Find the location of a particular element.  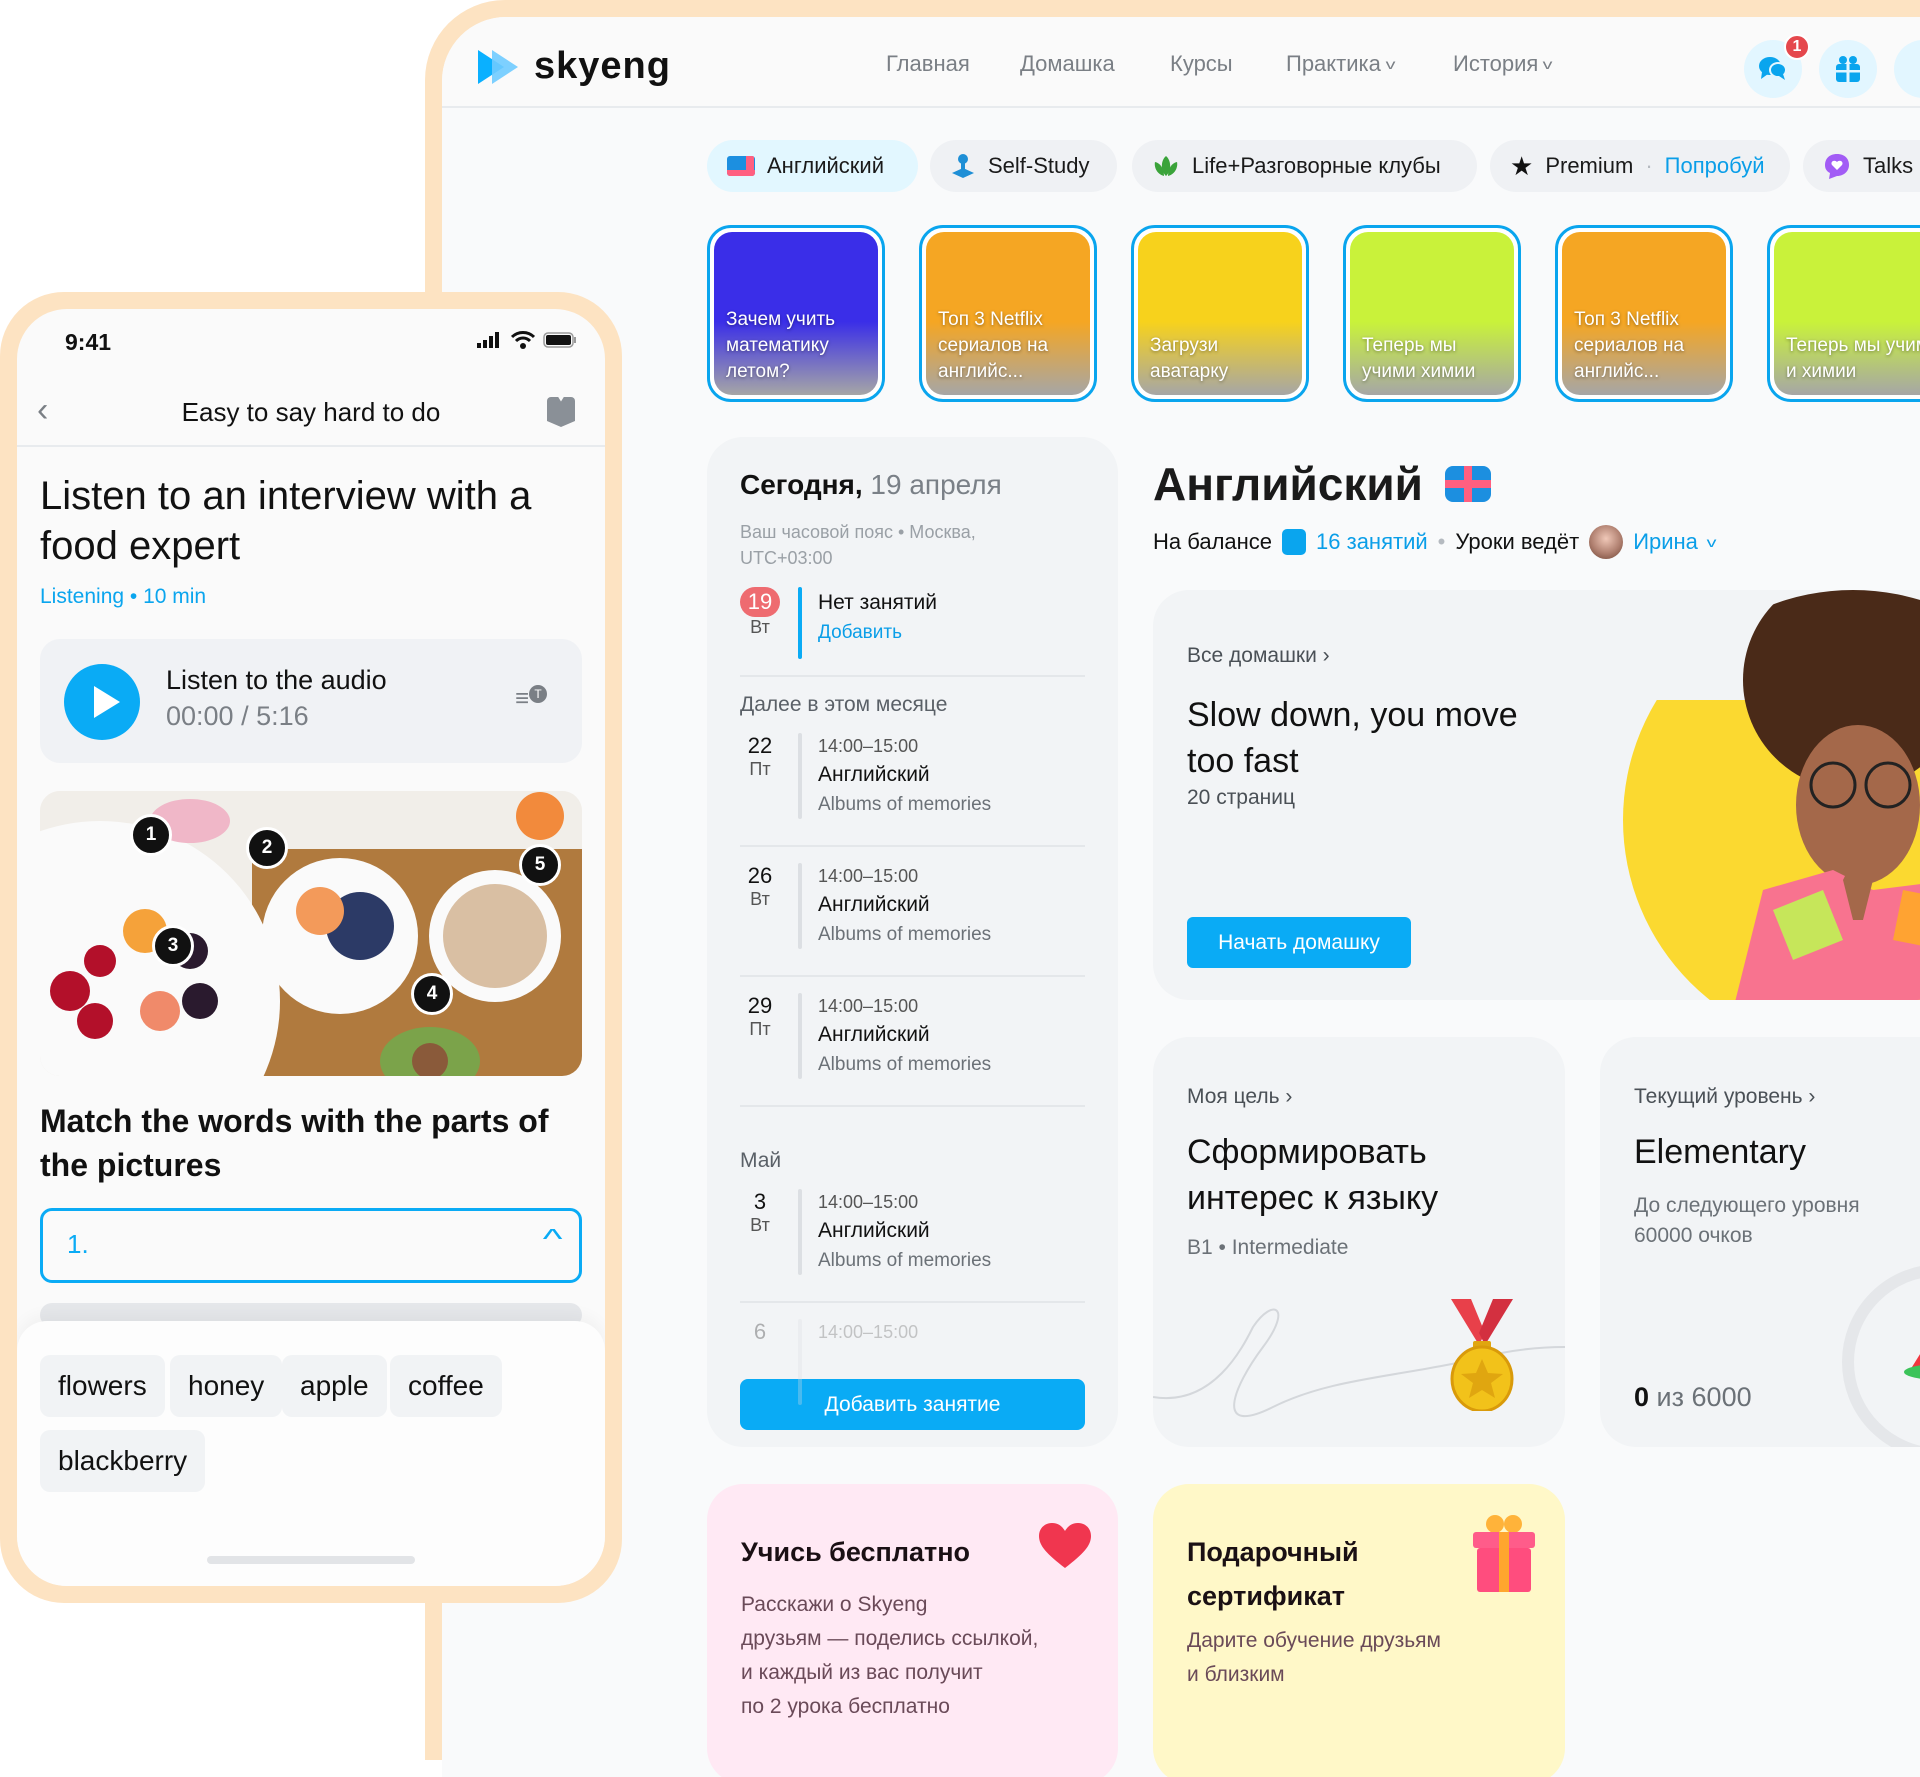

word-chip: apple is located at coordinates (334, 1386).